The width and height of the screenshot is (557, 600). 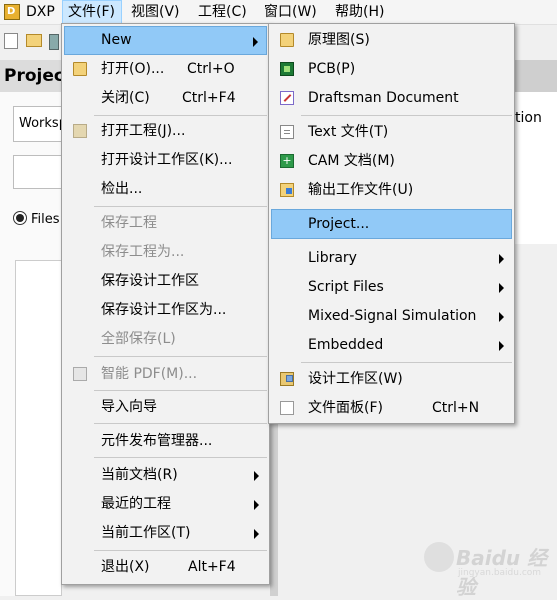 What do you see at coordinates (54, 42) in the screenshot?
I see `toolbar-tool-icon` at bounding box center [54, 42].